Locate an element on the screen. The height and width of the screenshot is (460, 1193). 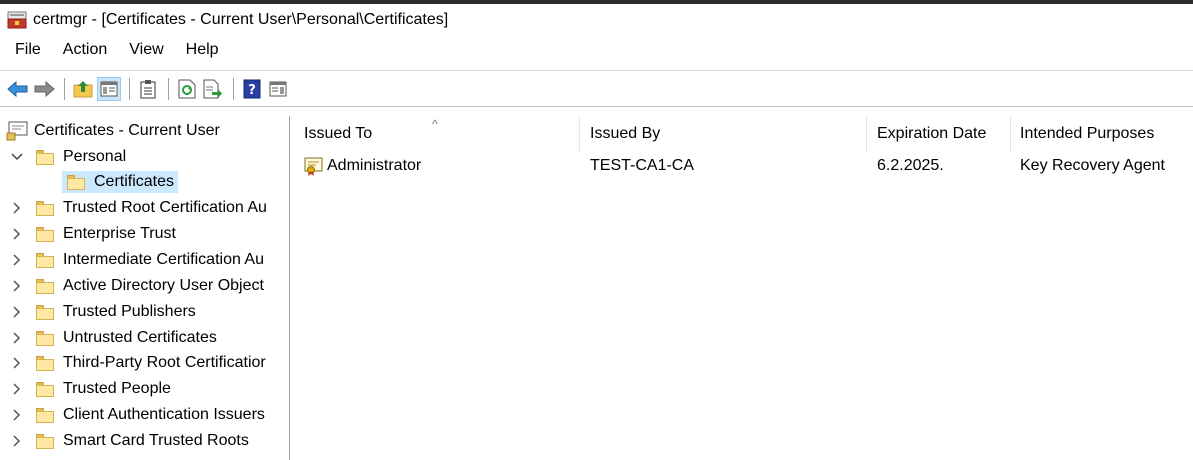
column-header-intended-purposes: Intended Purposes is located at coordinates (1102, 134).